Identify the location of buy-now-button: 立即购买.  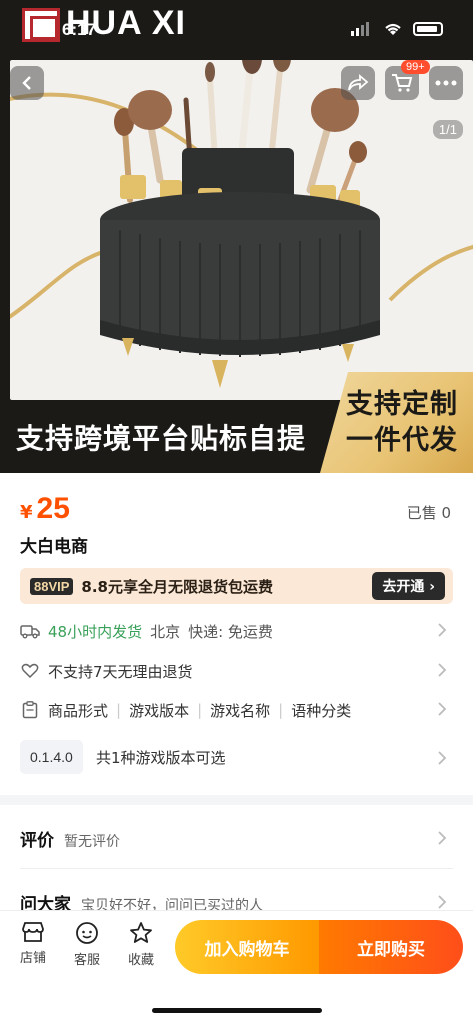
(391, 947).